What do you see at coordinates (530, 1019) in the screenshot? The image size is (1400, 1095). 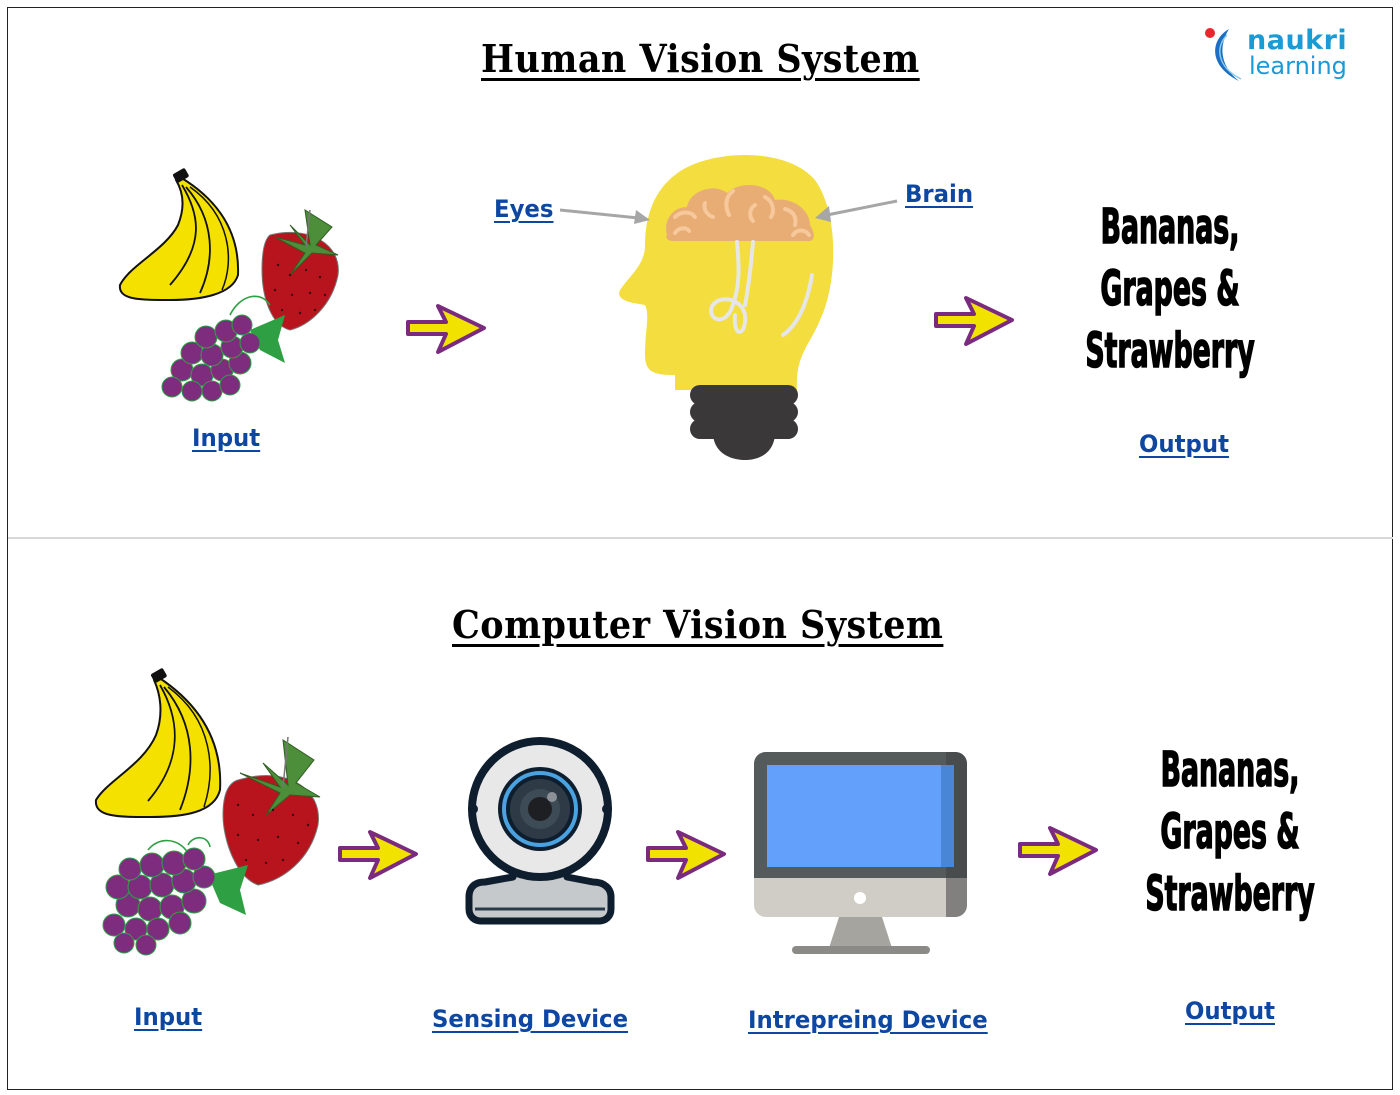 I see `sensing-device-label: Sensing Device` at bounding box center [530, 1019].